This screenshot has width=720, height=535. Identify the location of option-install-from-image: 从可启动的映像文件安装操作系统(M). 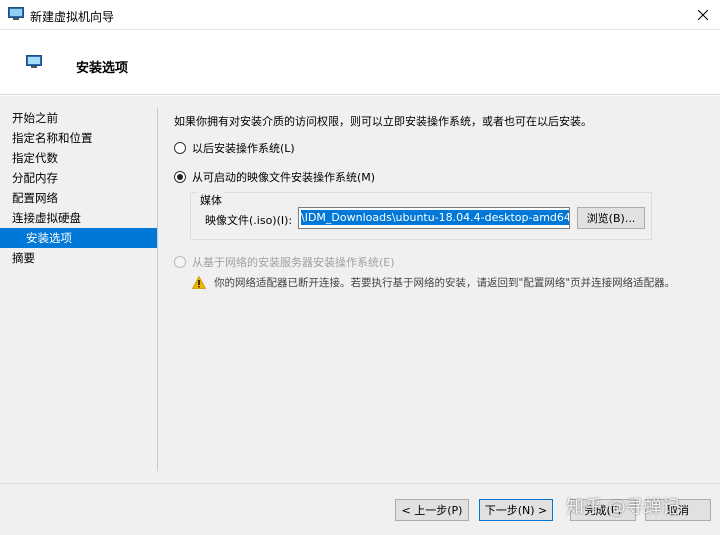
(274, 177).